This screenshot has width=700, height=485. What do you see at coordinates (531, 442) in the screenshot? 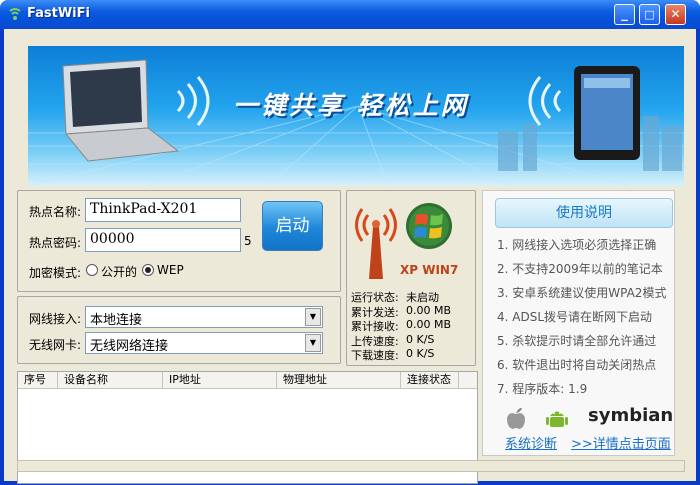
I see `system-diagnose-link: 系统诊断` at bounding box center [531, 442].